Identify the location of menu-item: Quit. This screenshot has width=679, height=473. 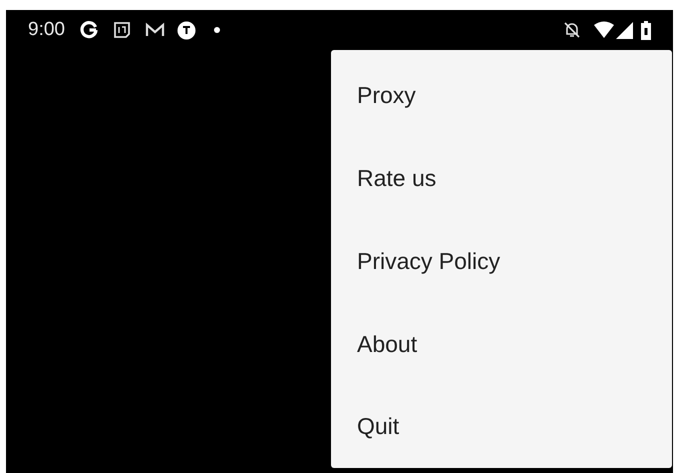
(501, 426).